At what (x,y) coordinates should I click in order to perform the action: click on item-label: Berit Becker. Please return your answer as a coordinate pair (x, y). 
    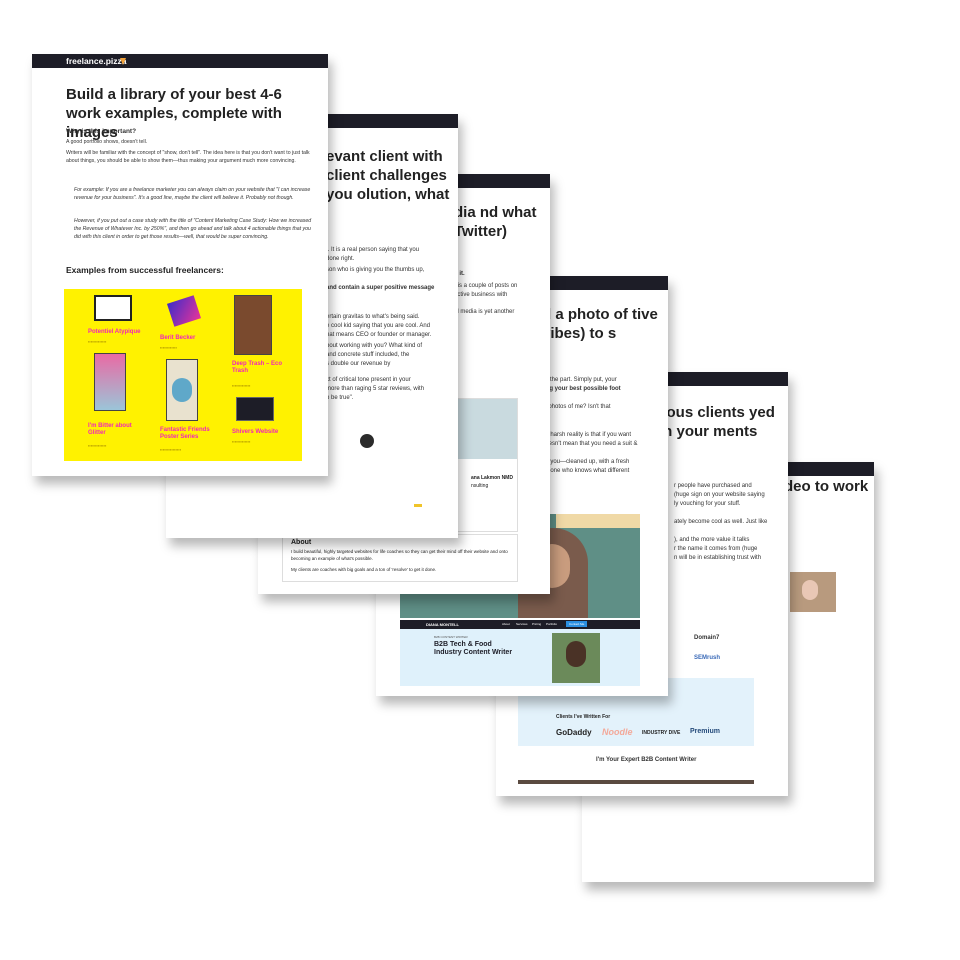
    Looking at the image, I should click on (178, 338).